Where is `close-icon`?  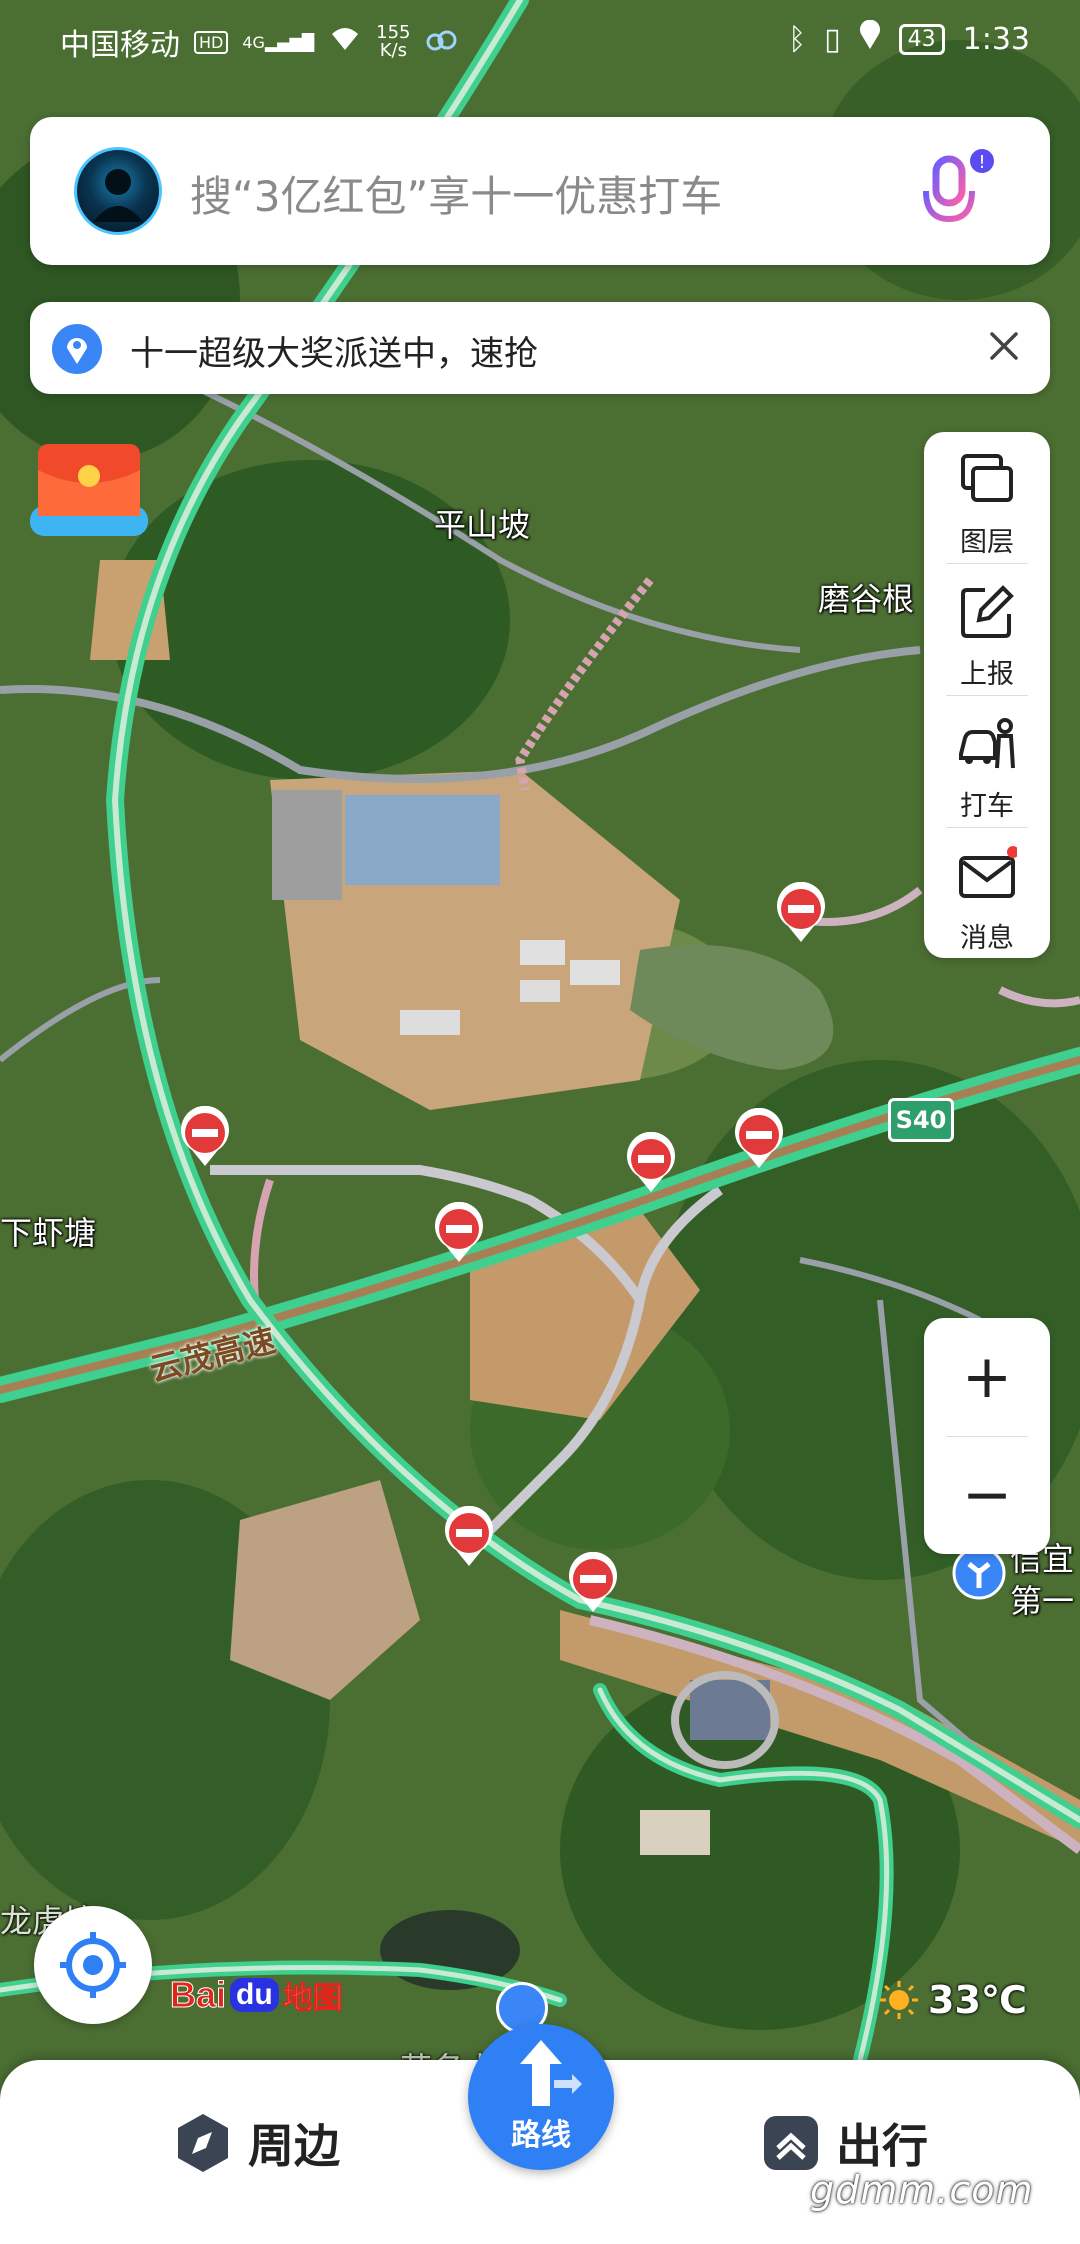
close-icon is located at coordinates (1004, 346).